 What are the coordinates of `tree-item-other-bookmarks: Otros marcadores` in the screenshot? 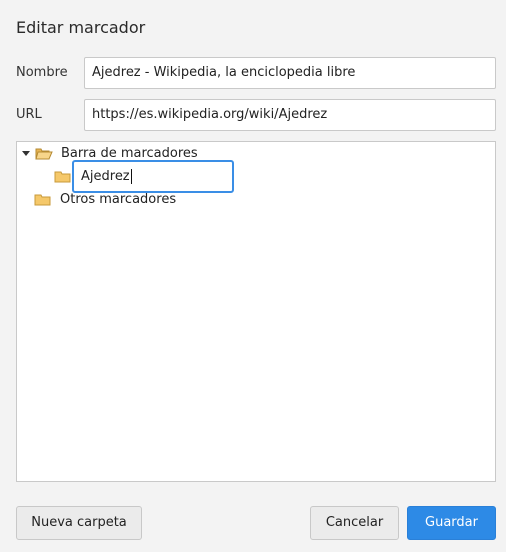 It's located at (105, 199).